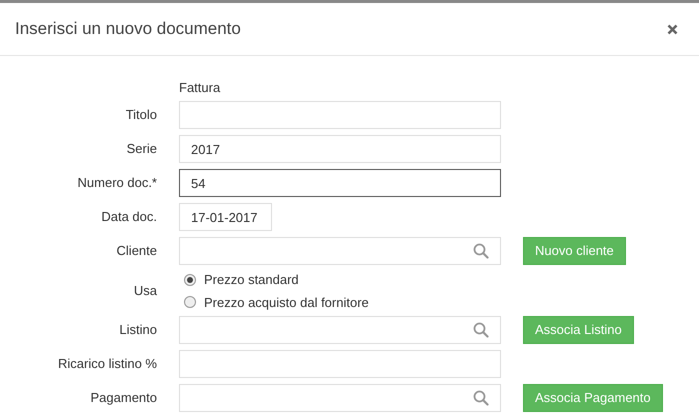 The height and width of the screenshot is (418, 699). What do you see at coordinates (136, 250) in the screenshot?
I see `field-label: Cliente` at bounding box center [136, 250].